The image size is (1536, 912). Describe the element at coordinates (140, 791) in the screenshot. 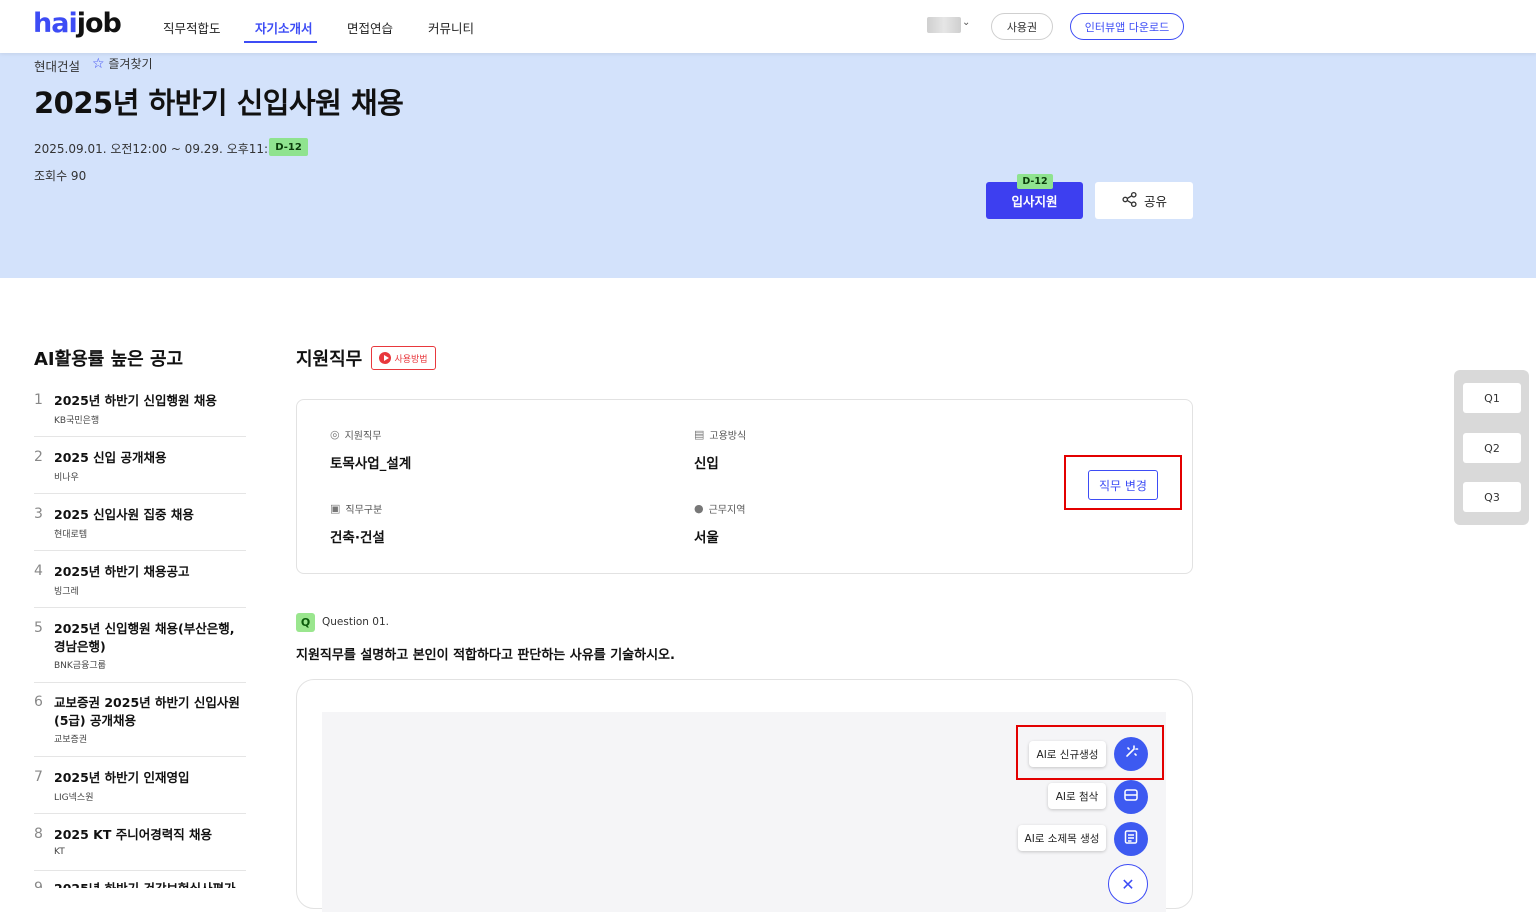

I see `list-item: 7 2025년 하반기 인재영입 LIG넥스원` at that location.